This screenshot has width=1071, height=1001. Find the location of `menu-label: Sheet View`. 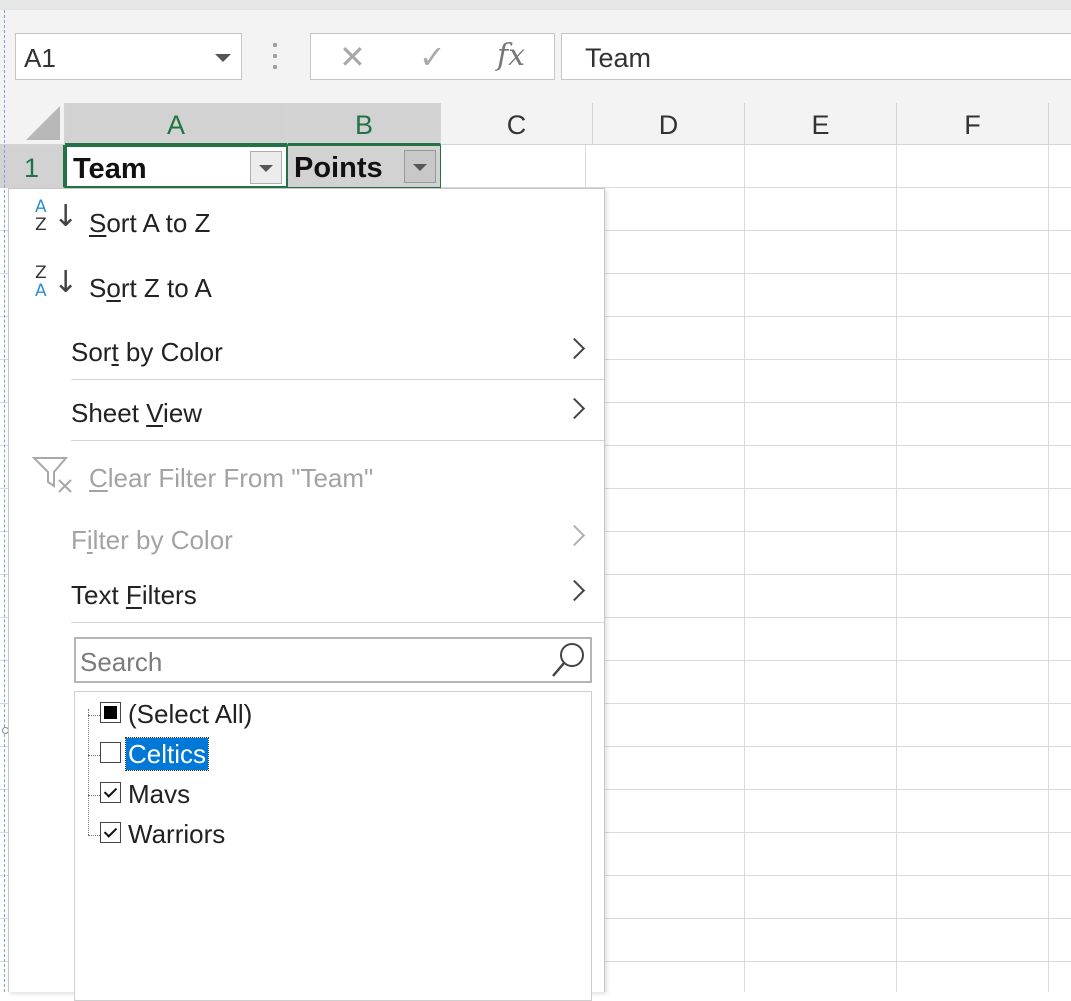

menu-label: Sheet View is located at coordinates (136, 413).